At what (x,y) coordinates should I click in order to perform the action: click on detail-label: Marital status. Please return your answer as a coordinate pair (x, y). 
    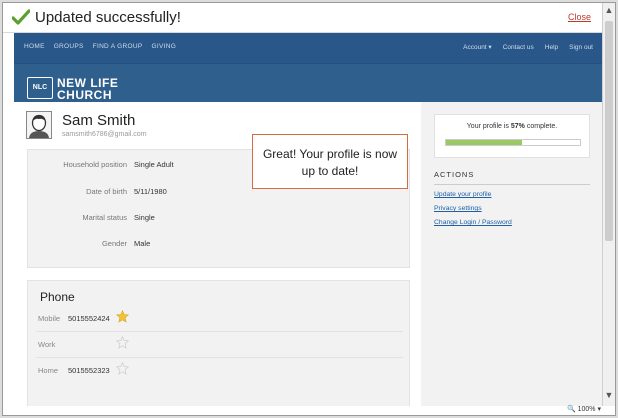
    Looking at the image, I should click on (104, 217).